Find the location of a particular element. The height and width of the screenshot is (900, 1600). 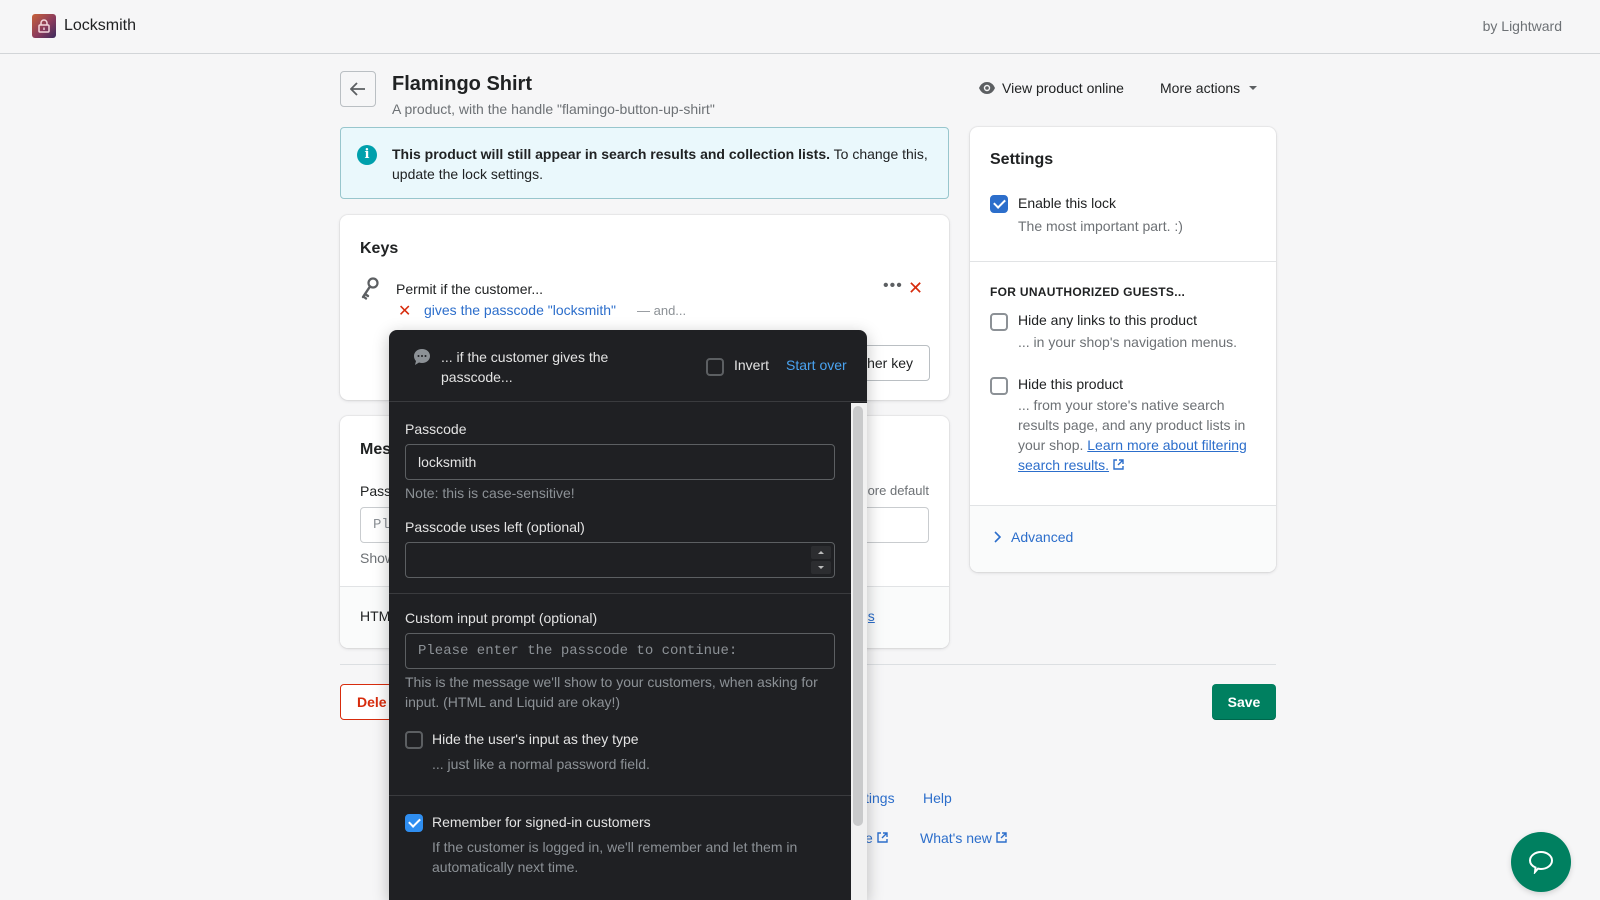

invert-checkbox is located at coordinates (715, 367).